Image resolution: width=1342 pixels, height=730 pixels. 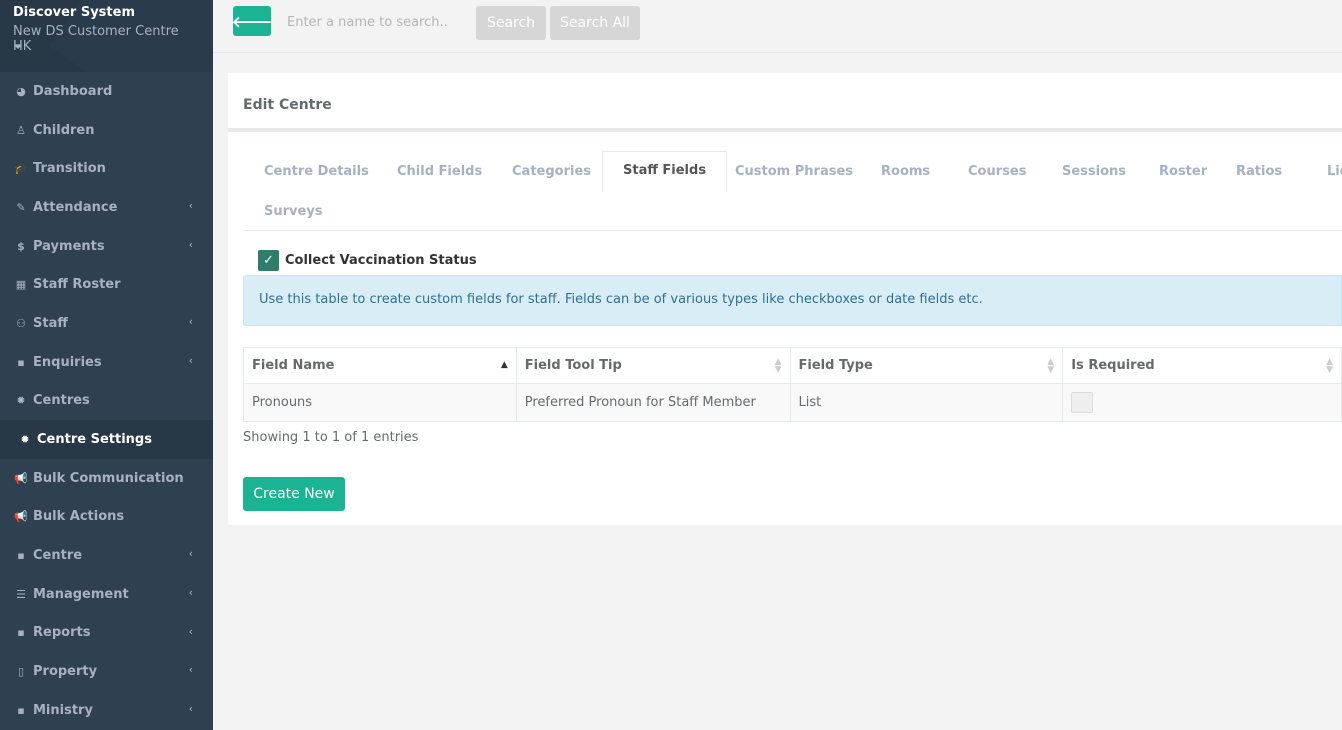 I want to click on sidebar-item-property: ▯ Property ‹, so click(x=106, y=671).